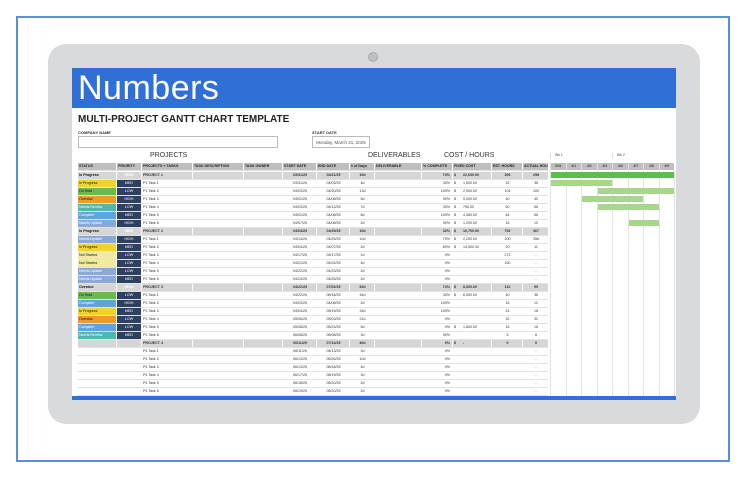 Image resolution: width=746 pixels, height=479 pixels. I want to click on column-header: START DATE, so click(299, 166).